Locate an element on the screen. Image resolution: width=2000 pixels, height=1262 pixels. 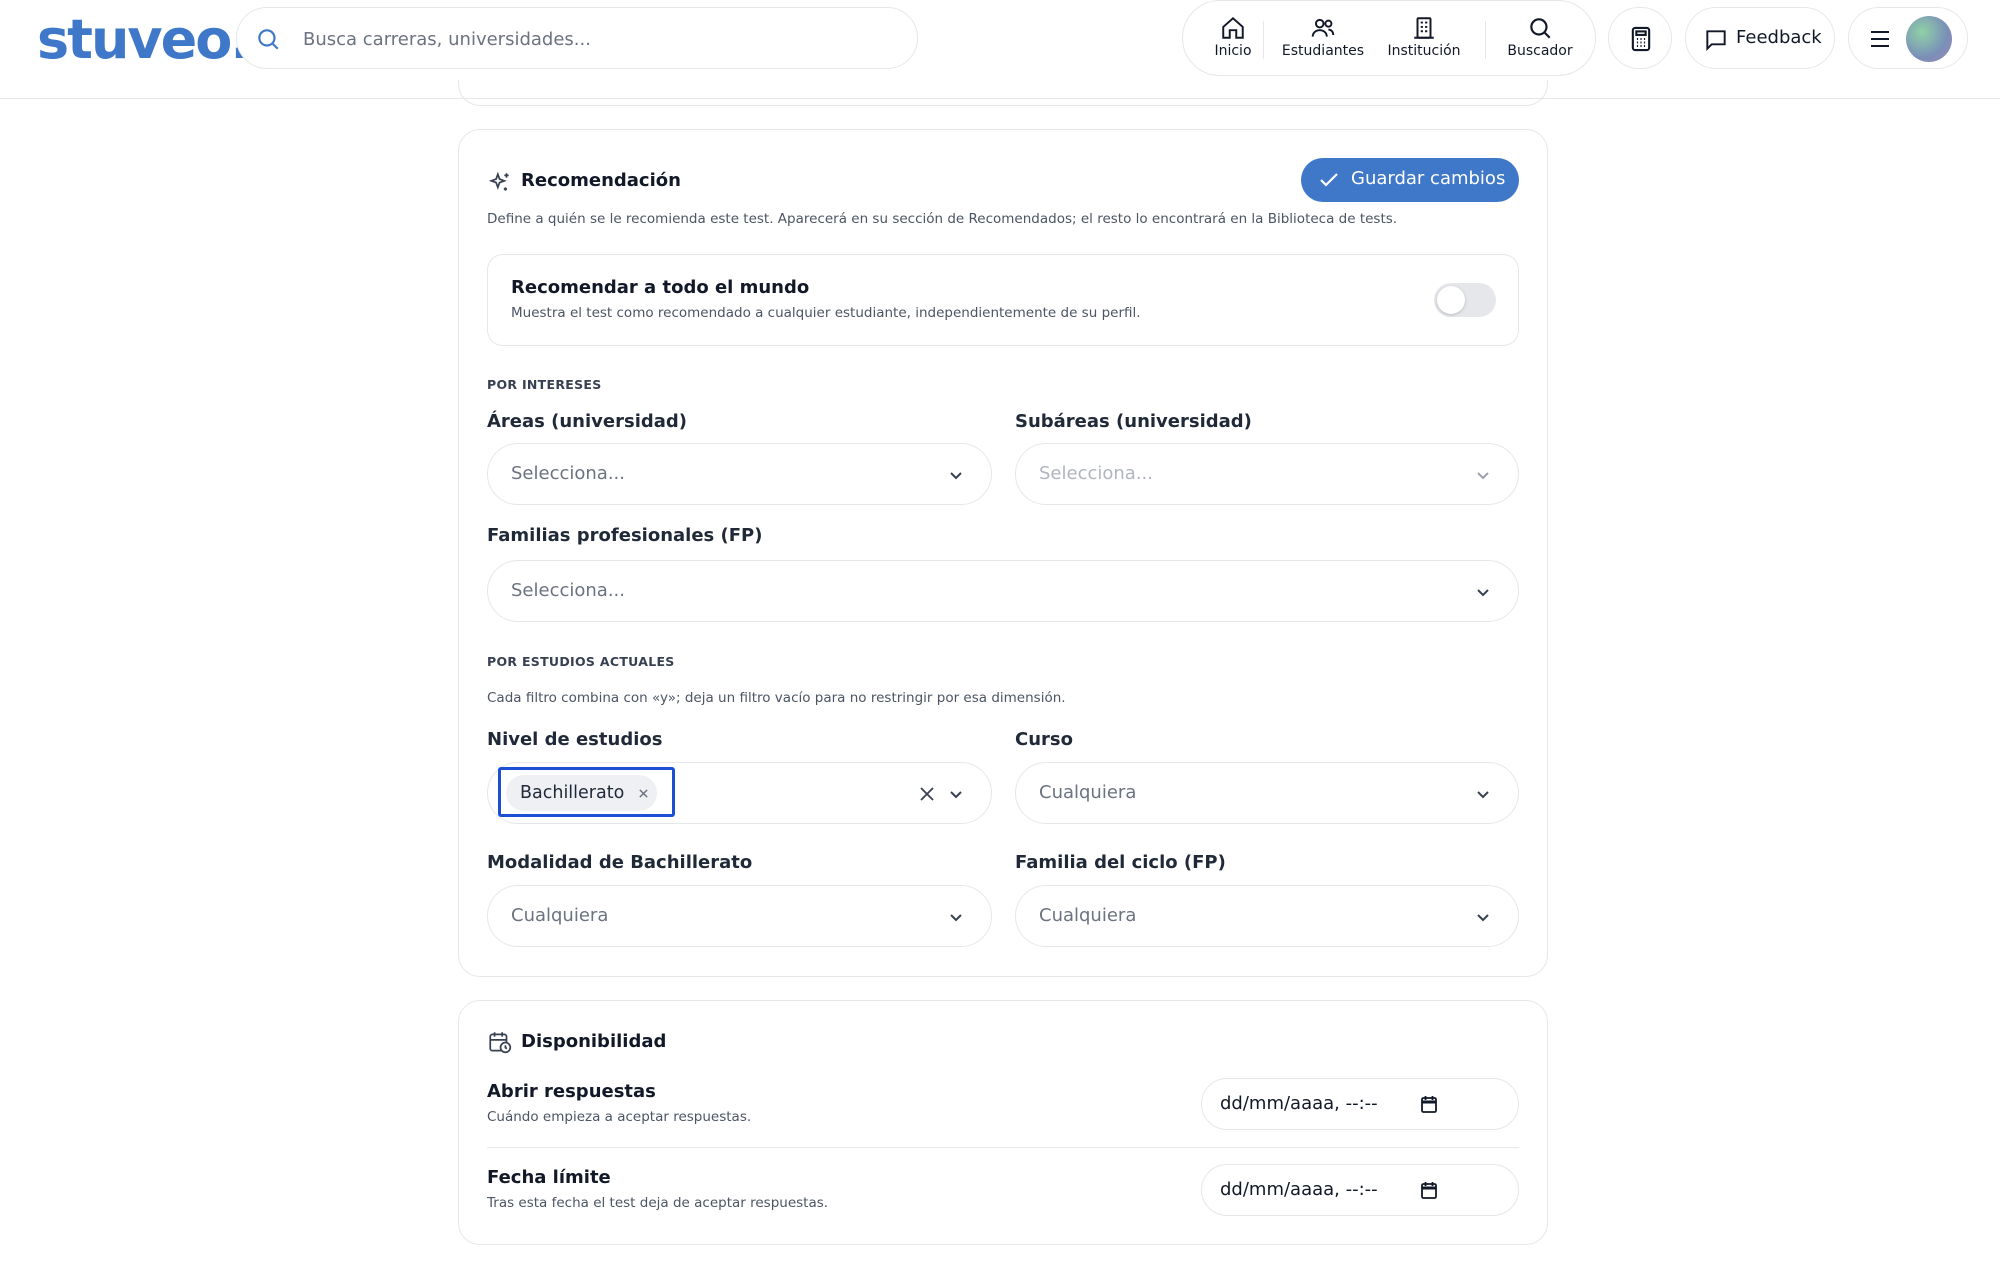
nav-label: Institución is located at coordinates (1424, 51).